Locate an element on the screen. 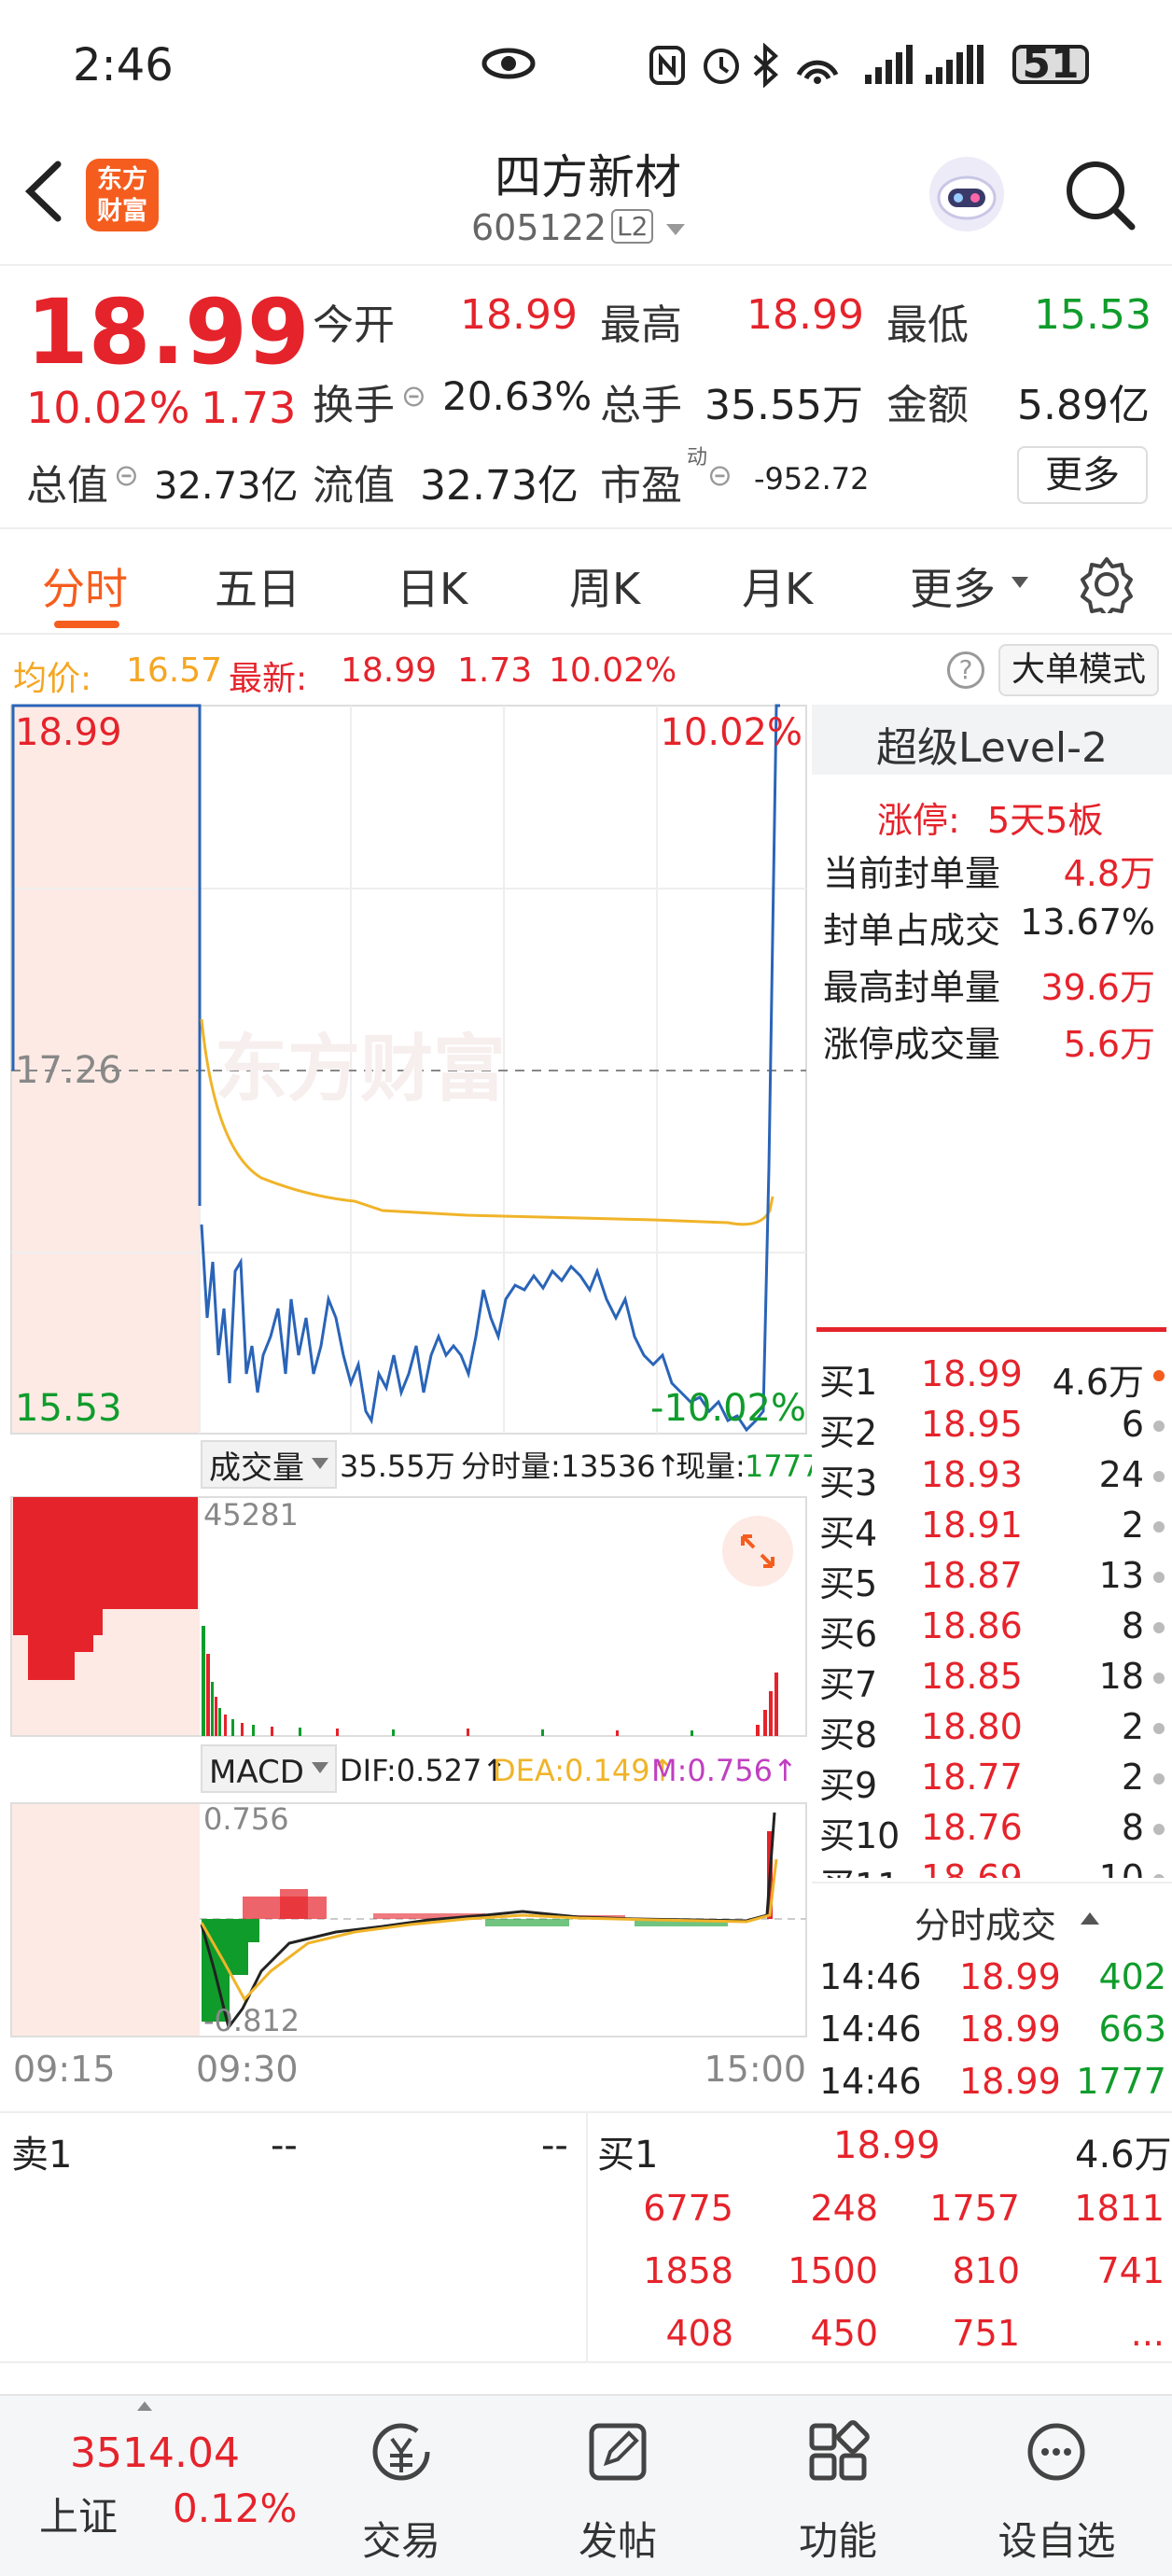 This screenshot has height=2576, width=1172. settings-gear-icon is located at coordinates (1107, 584).